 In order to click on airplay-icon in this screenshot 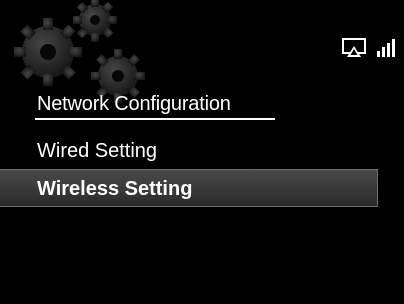, I will do `click(354, 47)`.